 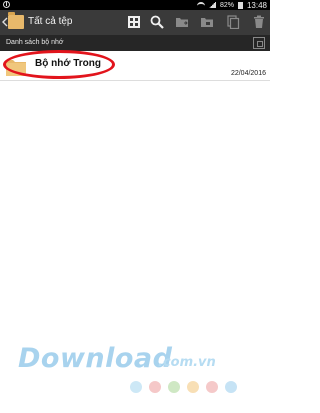 What do you see at coordinates (212, 5) in the screenshot?
I see `signal-icon` at bounding box center [212, 5].